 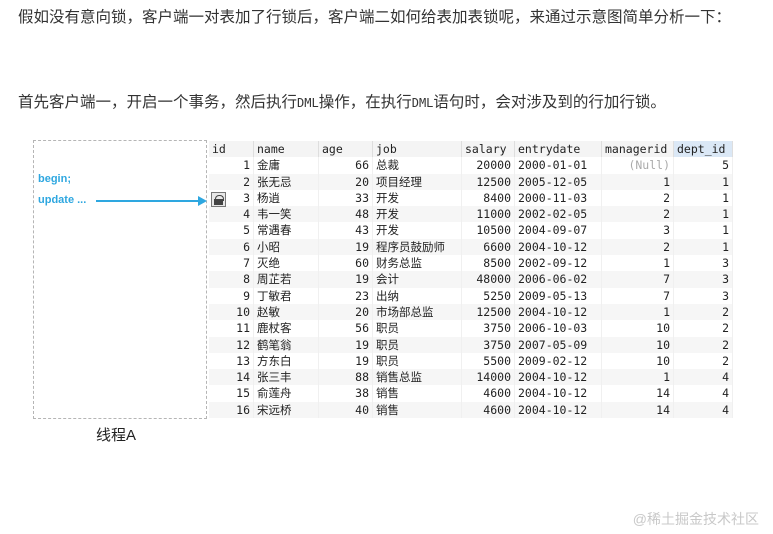 What do you see at coordinates (471, 312) in the screenshot?
I see `table-row: 10 赵敏 20 市场部总监 12500 2004-10-12 1 2` at bounding box center [471, 312].